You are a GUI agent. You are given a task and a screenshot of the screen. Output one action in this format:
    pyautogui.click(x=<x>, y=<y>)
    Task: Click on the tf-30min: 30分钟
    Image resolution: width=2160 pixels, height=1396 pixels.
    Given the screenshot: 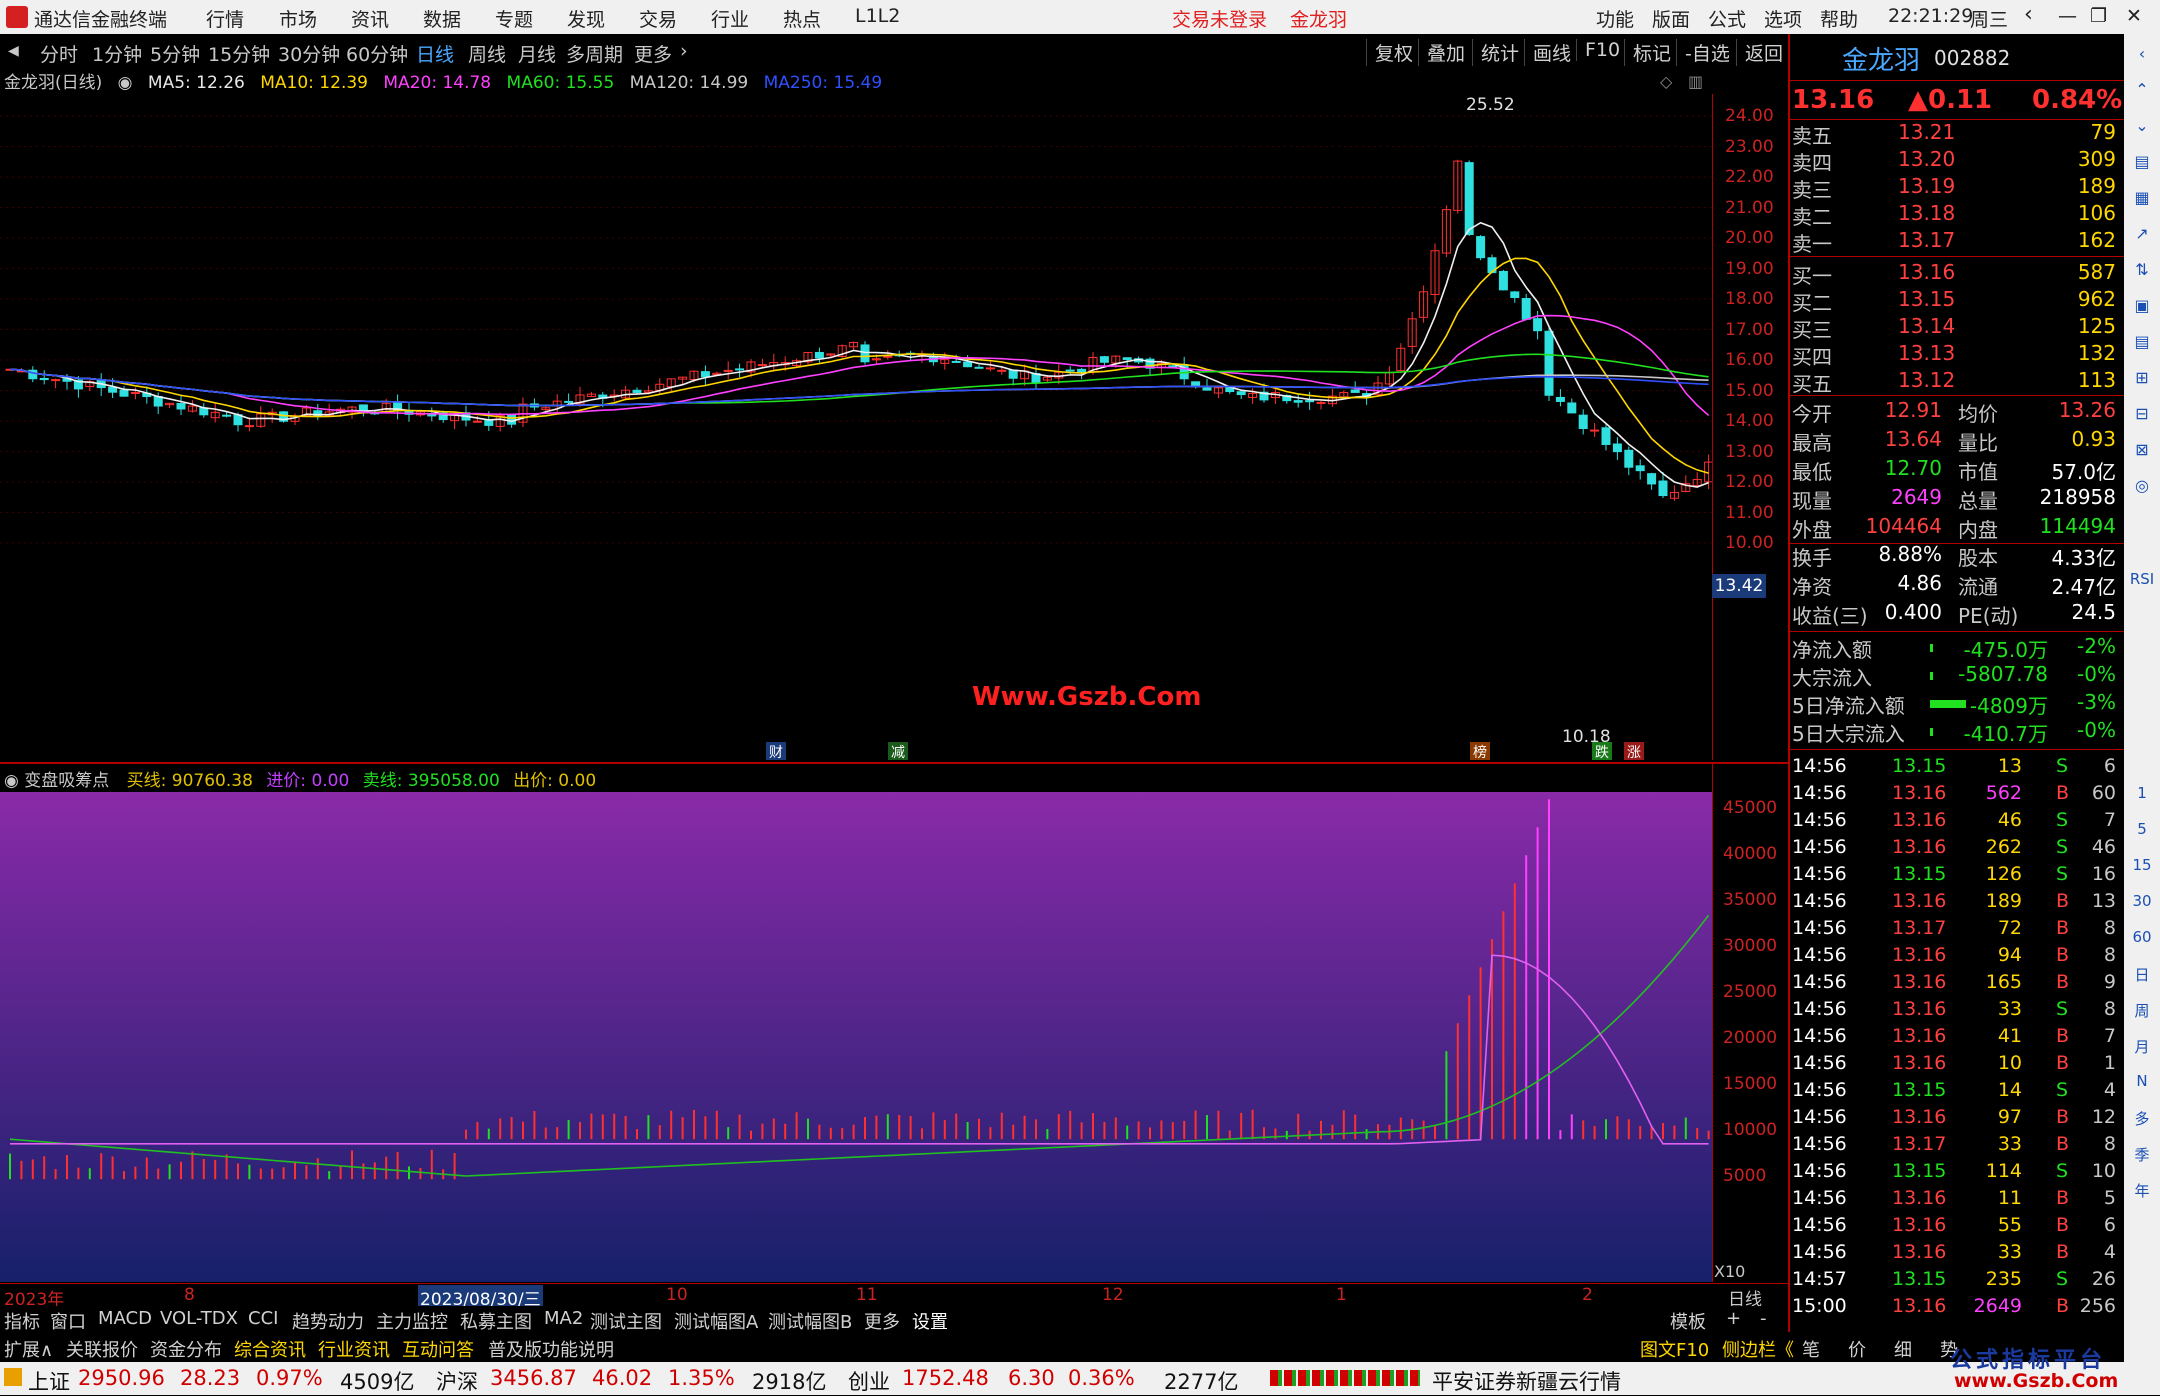 What is the action you would take?
    pyautogui.click(x=309, y=53)
    